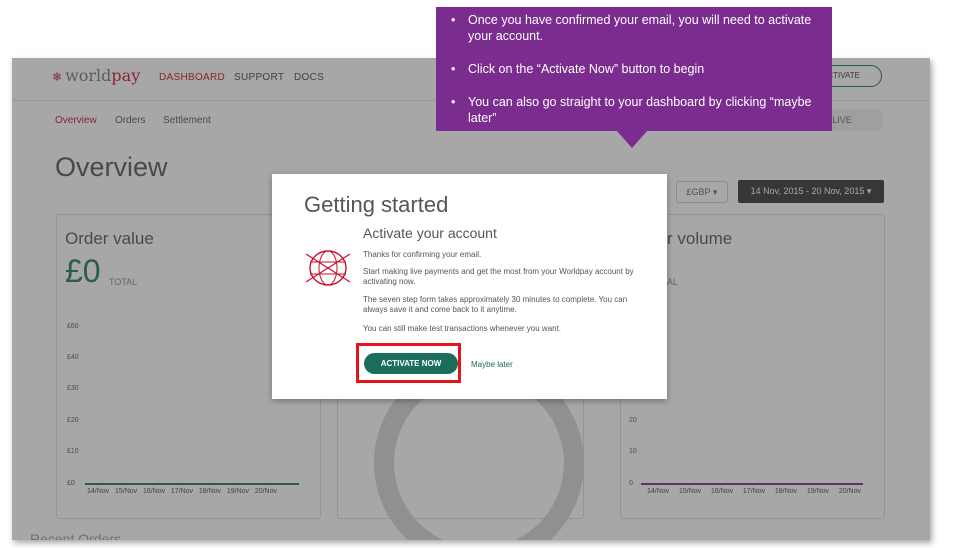 Image resolution: width=954 pixels, height=548 pixels. I want to click on modal-title: Getting started, so click(376, 204).